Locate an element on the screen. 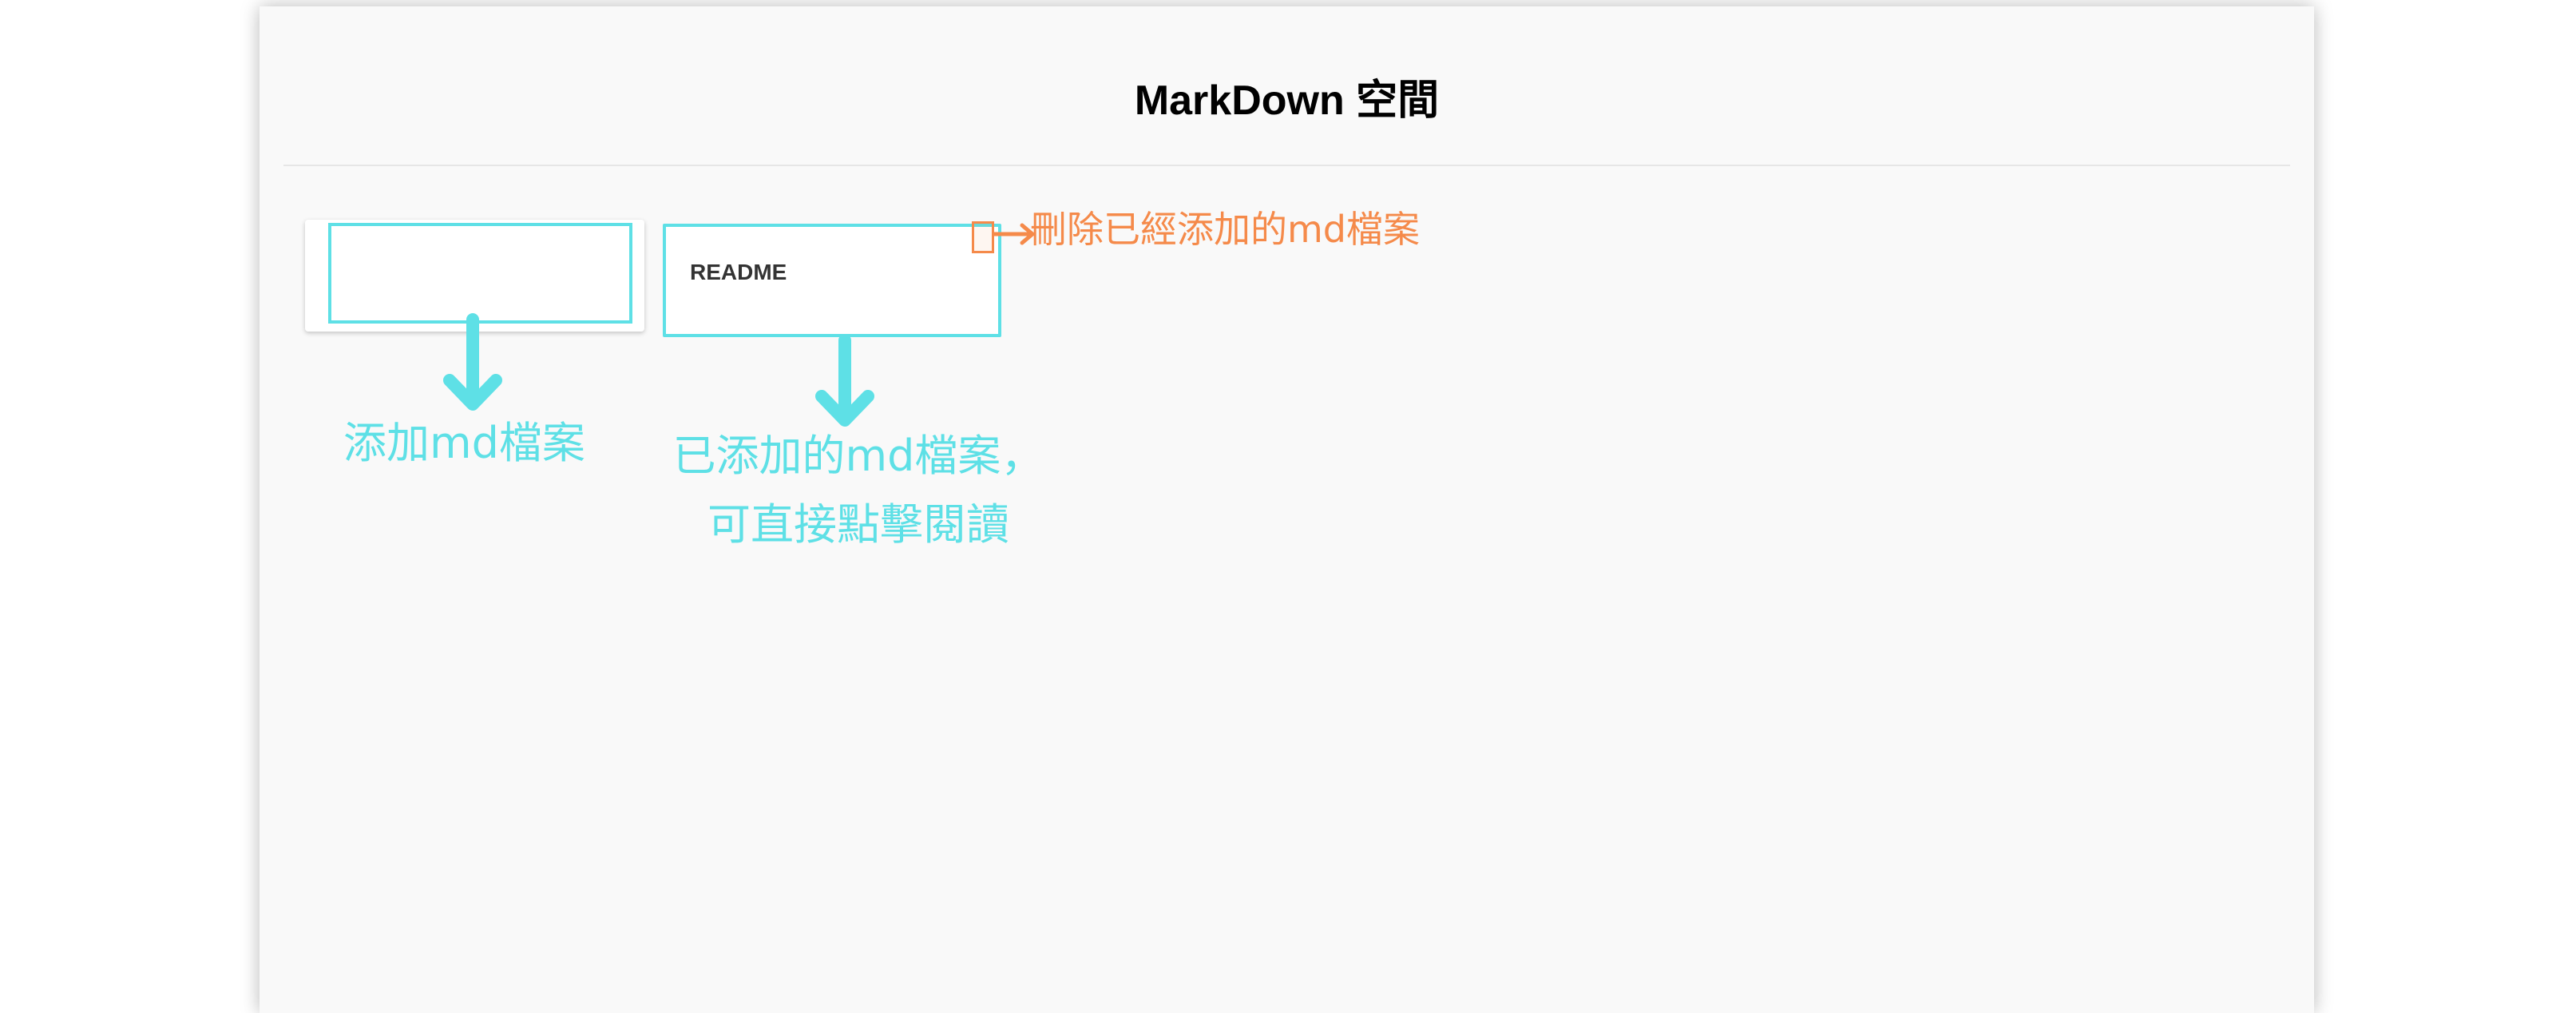  delete-hint-annotation: 刪除已經添加的md檔案 is located at coordinates (1225, 230).